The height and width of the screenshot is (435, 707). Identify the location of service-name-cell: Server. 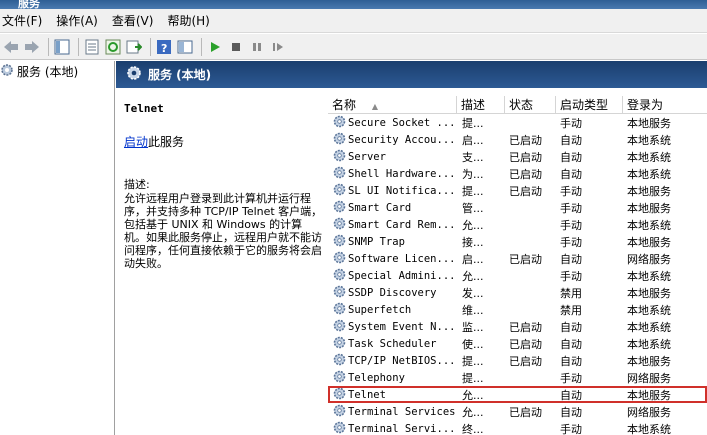
(392, 157).